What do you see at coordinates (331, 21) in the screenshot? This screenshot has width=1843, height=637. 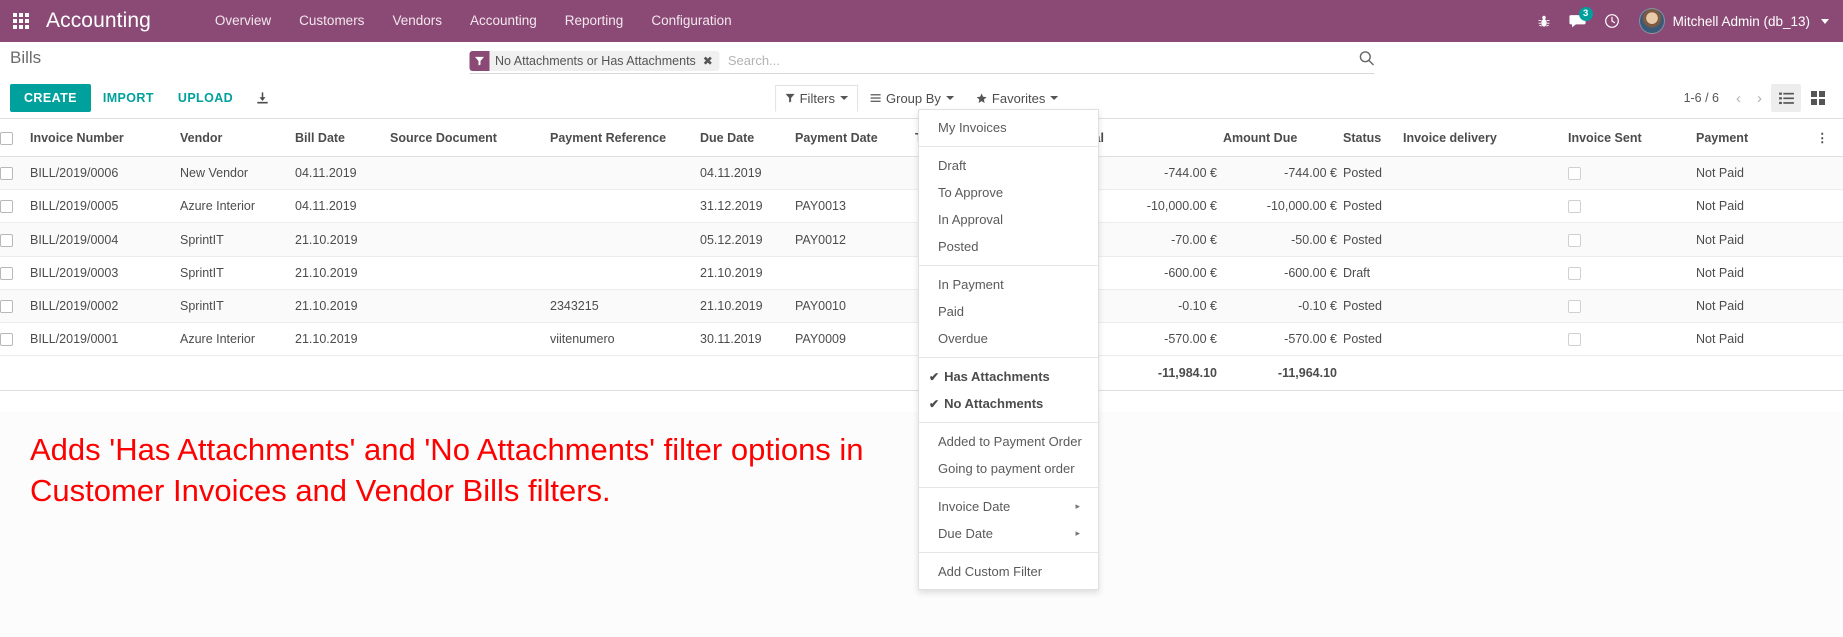 I see `menu-item-customers: Customers` at bounding box center [331, 21].